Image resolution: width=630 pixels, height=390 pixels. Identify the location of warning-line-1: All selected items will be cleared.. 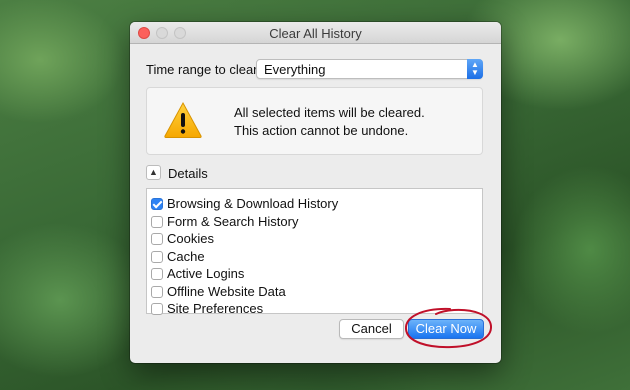
(329, 112).